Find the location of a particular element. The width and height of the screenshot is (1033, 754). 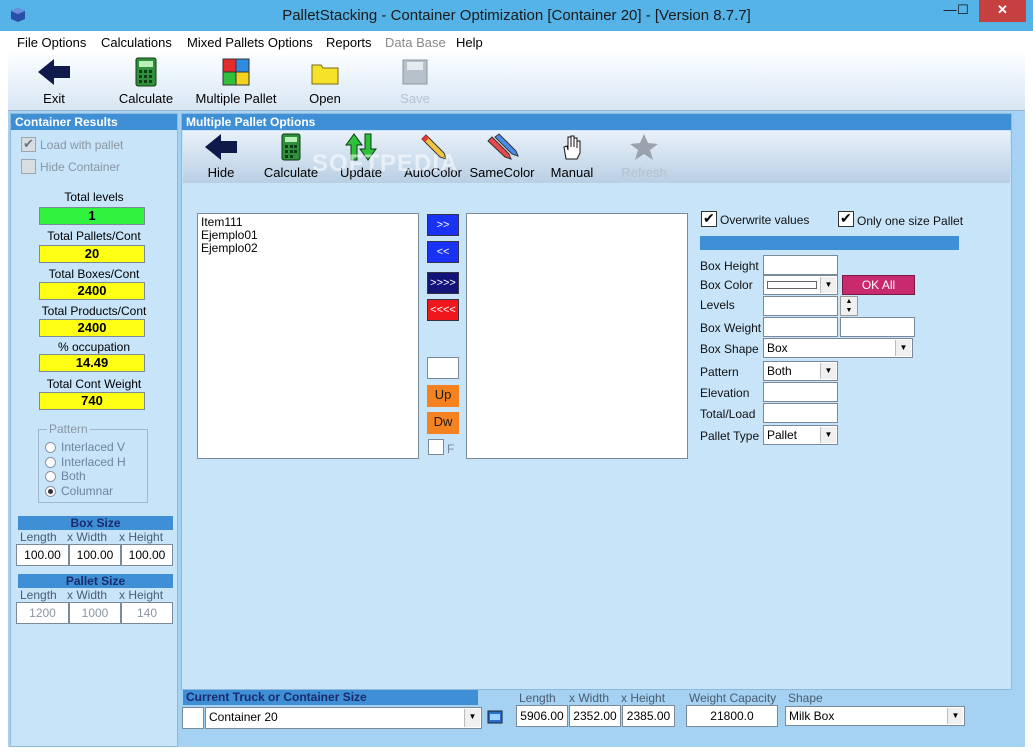

pallet-height-field: 140 is located at coordinates (147, 613).